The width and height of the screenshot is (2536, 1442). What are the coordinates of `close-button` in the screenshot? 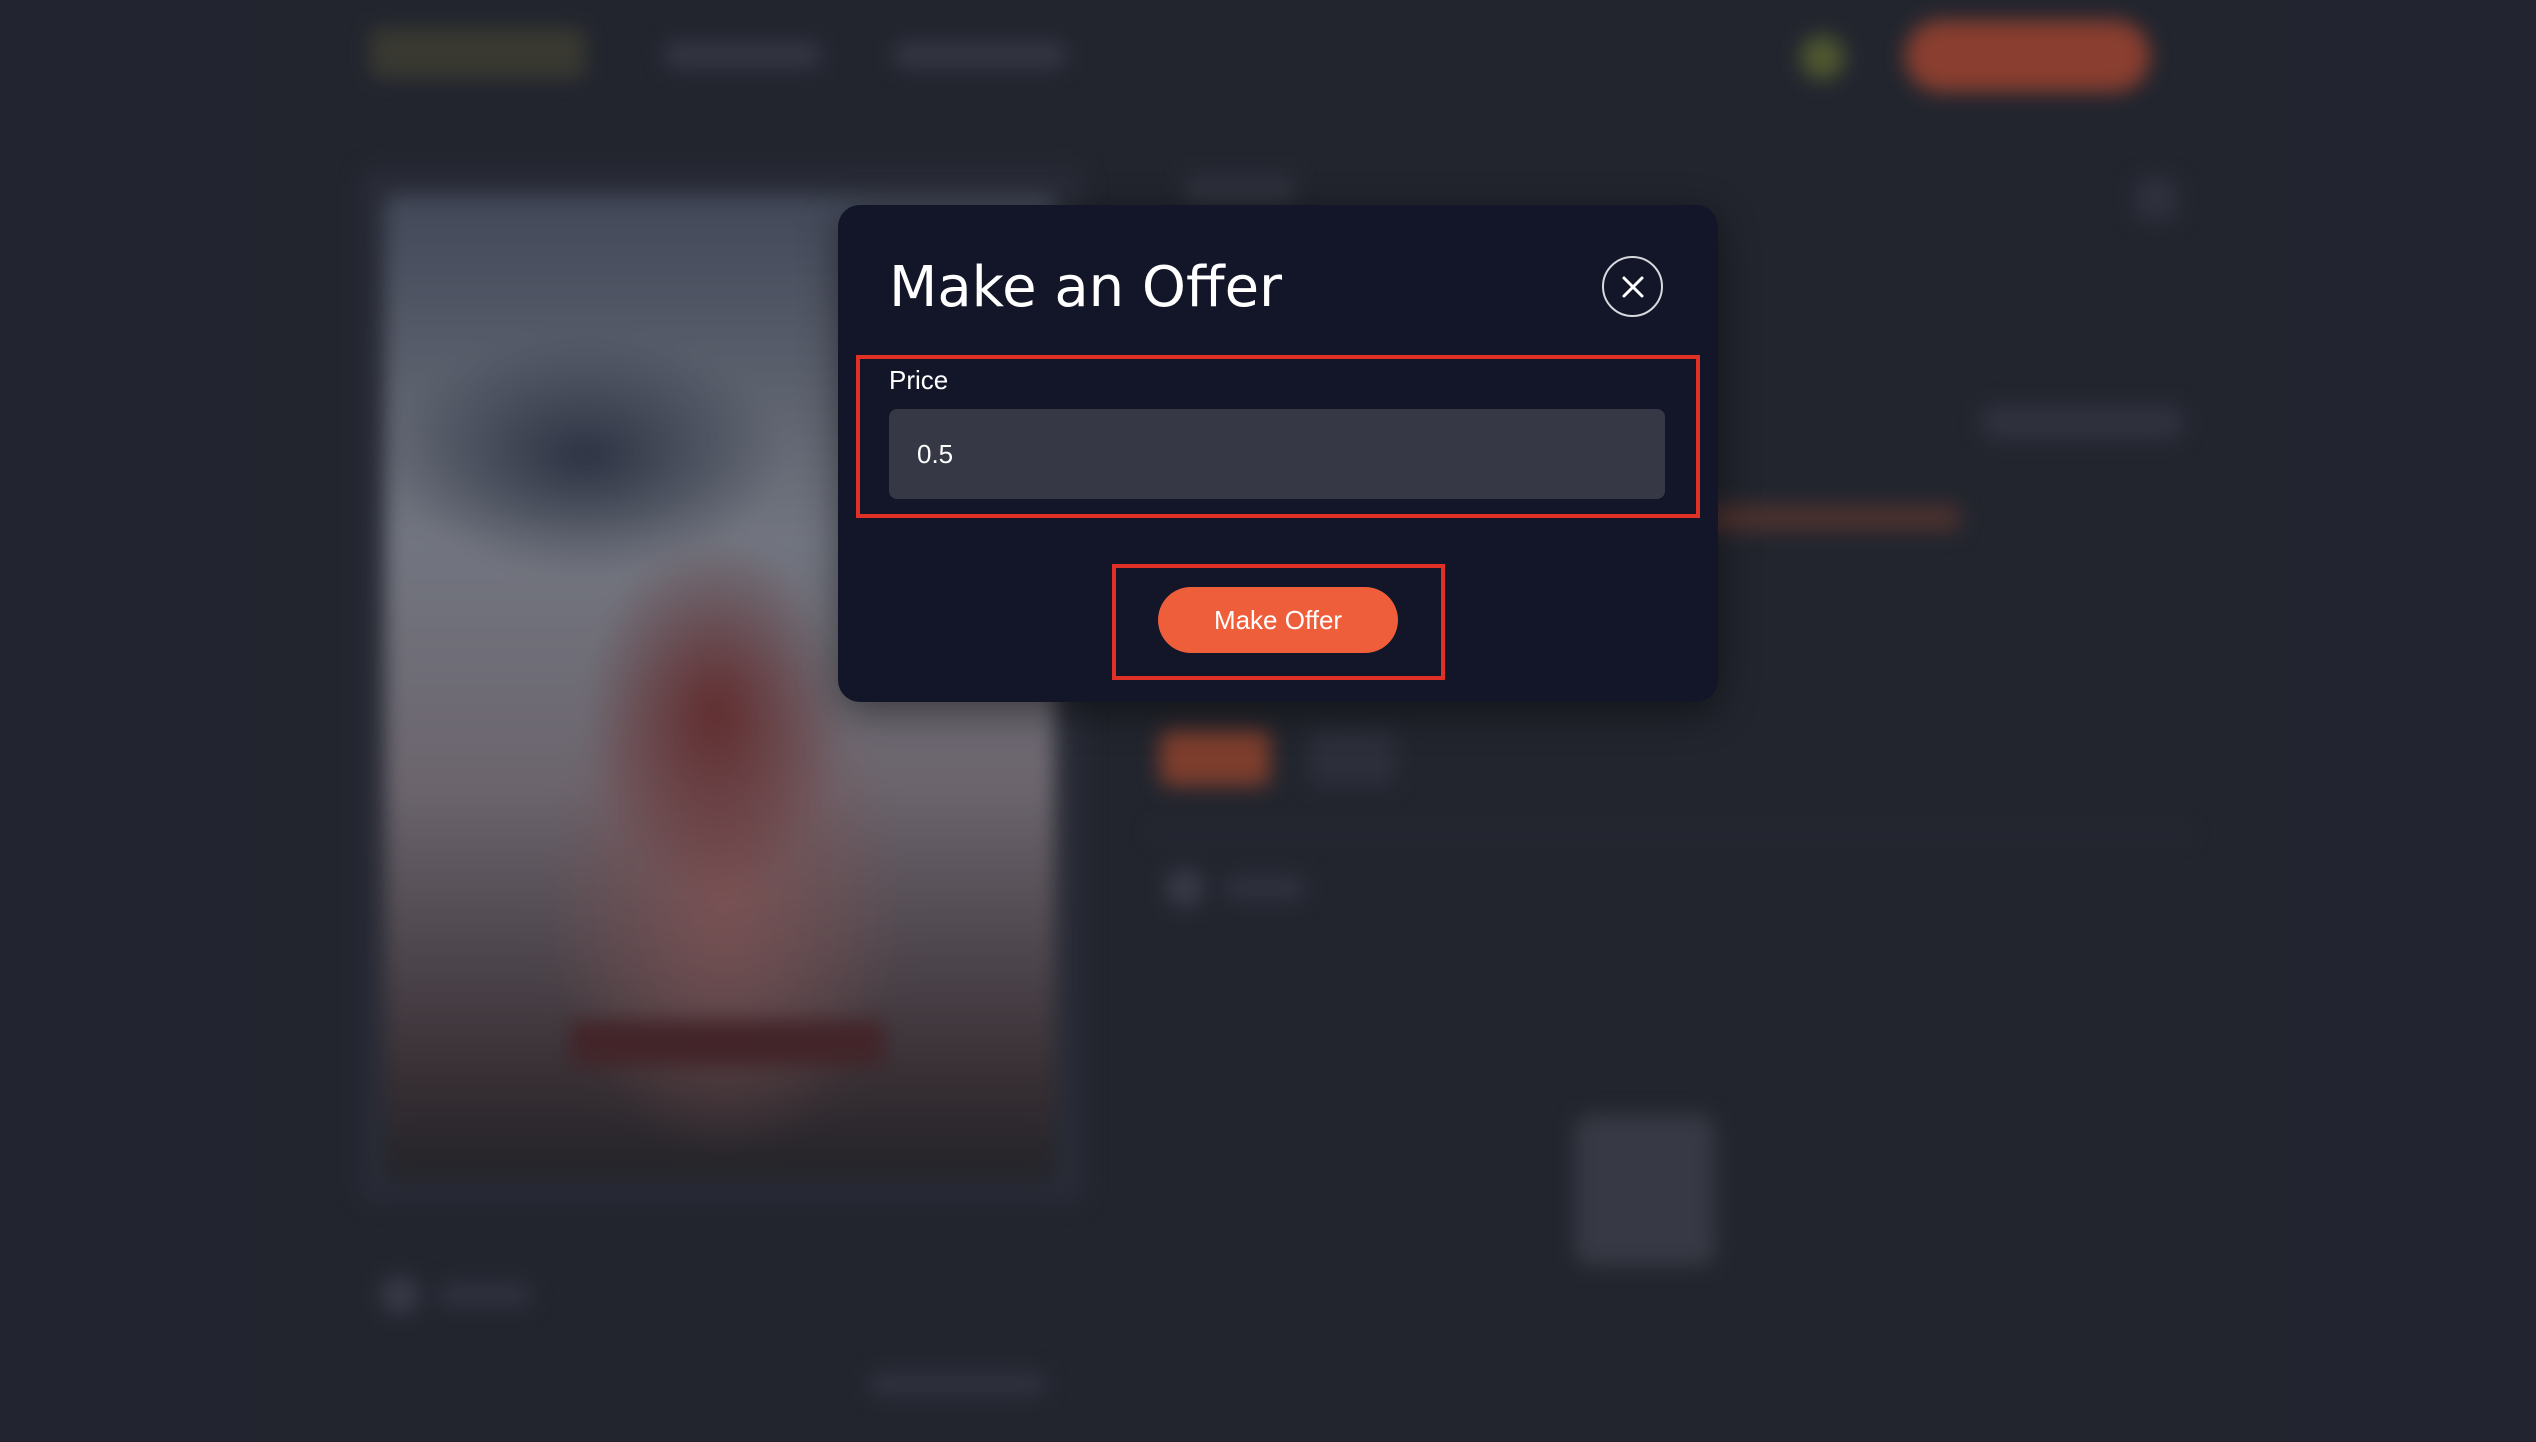 It's located at (1632, 286).